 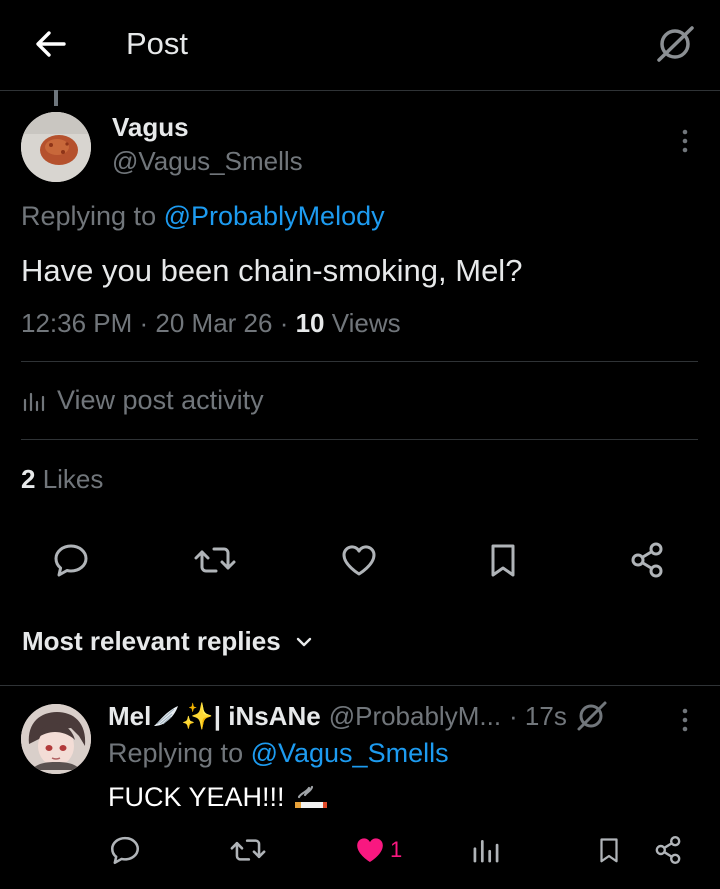 What do you see at coordinates (150, 127) in the screenshot?
I see `author-name: Vagus` at bounding box center [150, 127].